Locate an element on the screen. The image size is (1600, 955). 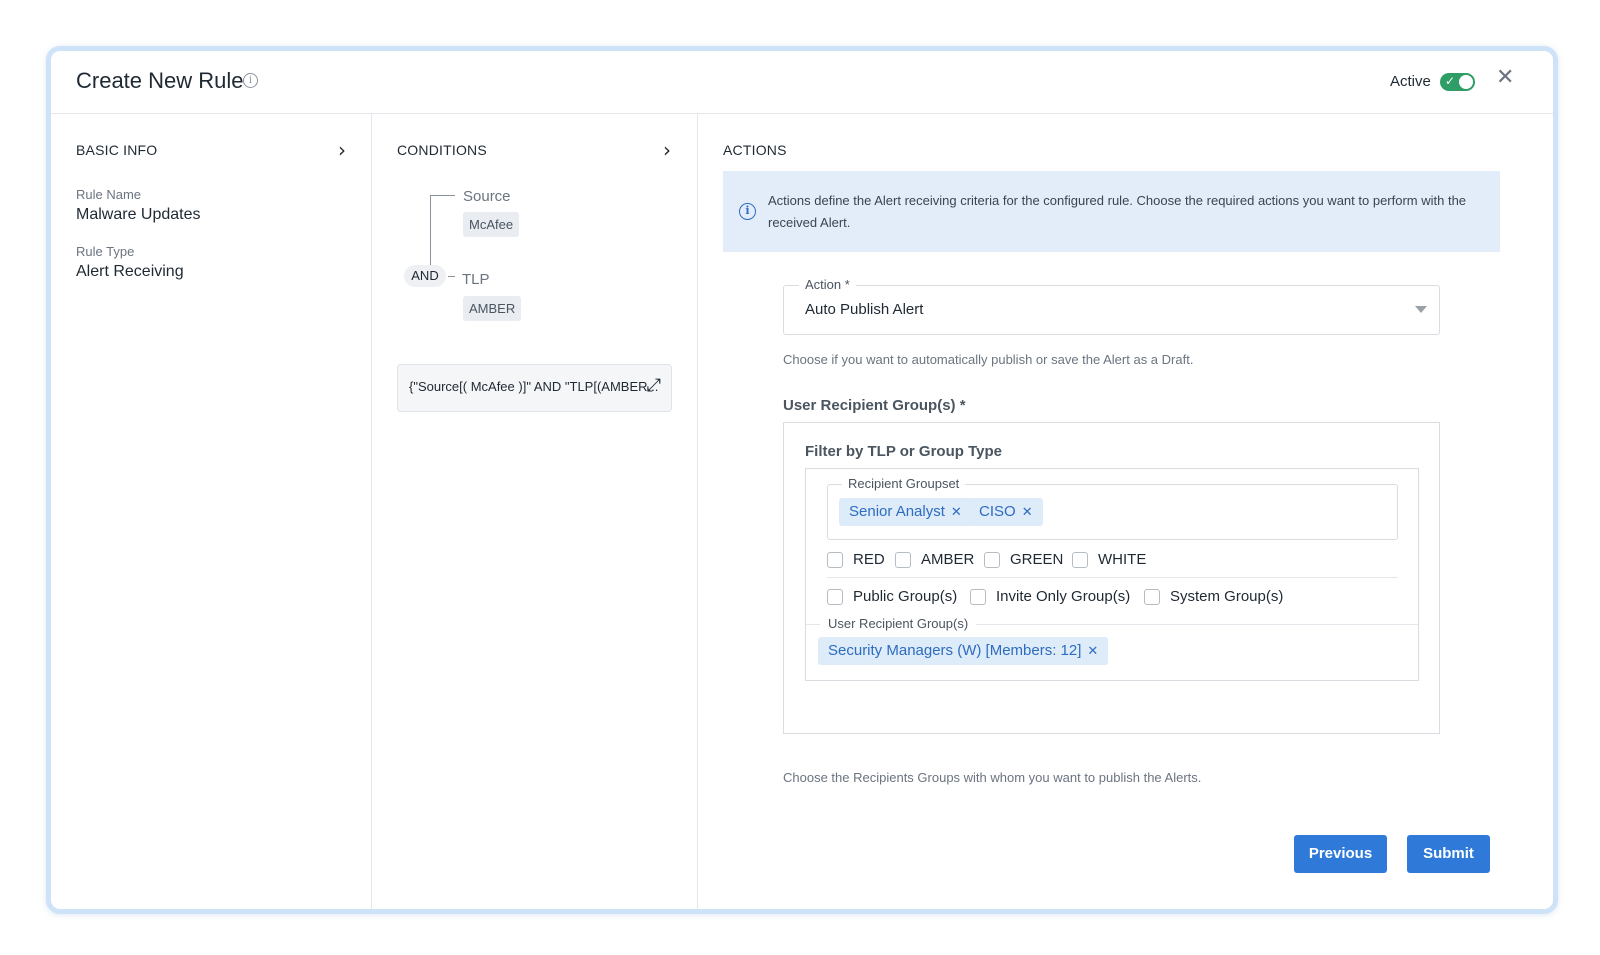
checkbox-invite-only-groups: Invite Only Group(s) is located at coordinates (1050, 596).